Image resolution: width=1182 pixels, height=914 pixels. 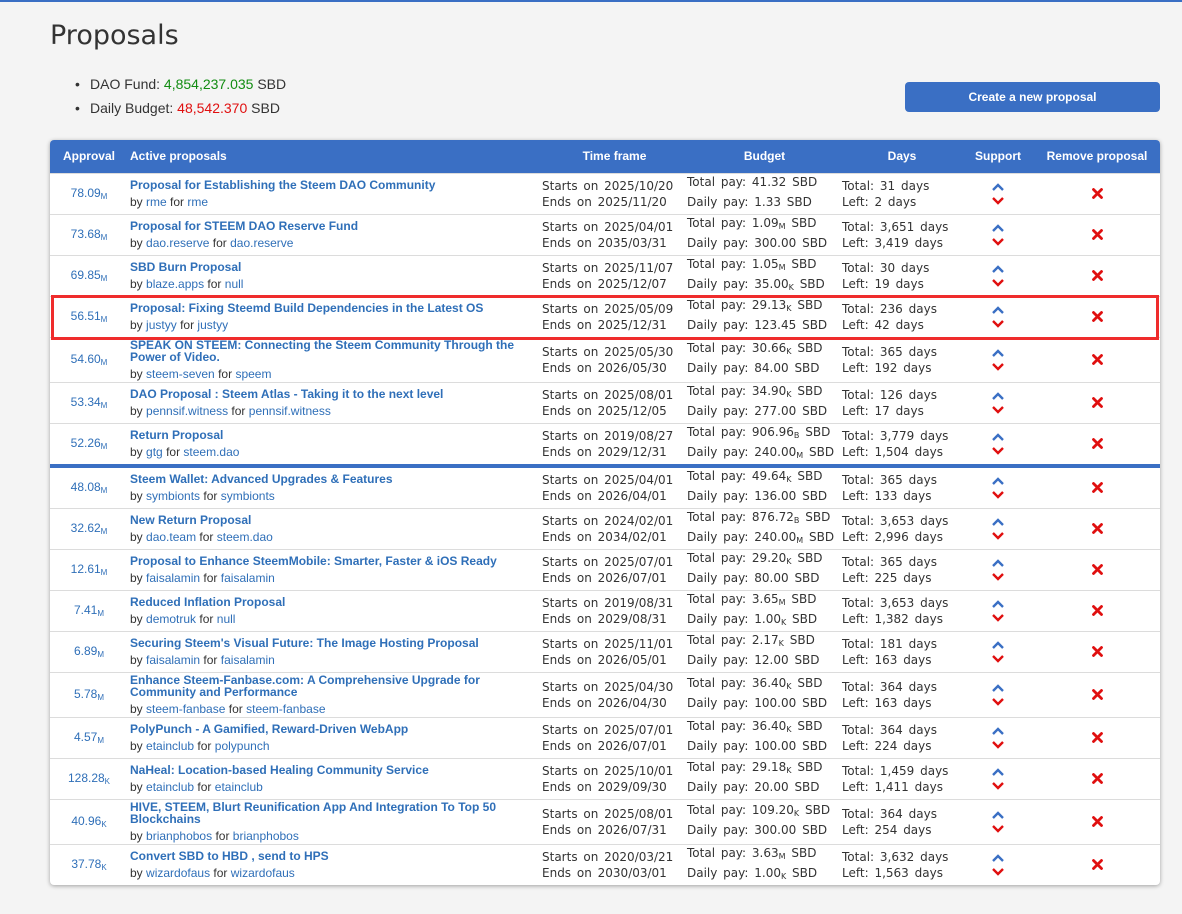 I want to click on receiver-link: etainclub, so click(x=239, y=787).